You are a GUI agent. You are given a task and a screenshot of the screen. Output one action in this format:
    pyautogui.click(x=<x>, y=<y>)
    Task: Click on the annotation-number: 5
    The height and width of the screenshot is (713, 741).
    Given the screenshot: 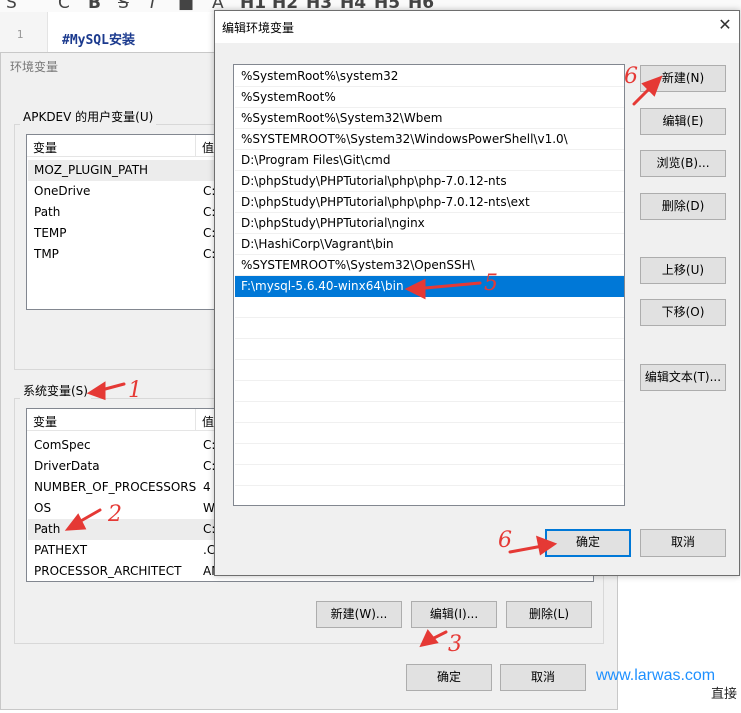 What is the action you would take?
    pyautogui.click(x=491, y=283)
    